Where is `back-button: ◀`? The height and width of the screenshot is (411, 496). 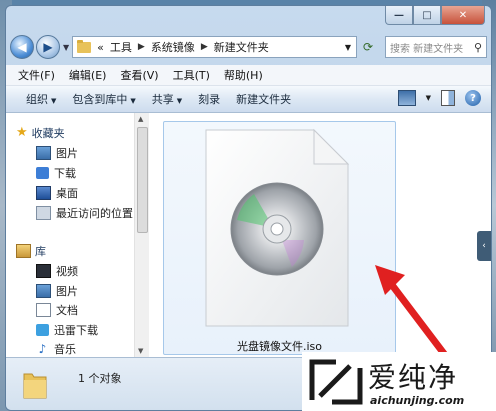 back-button: ◀ is located at coordinates (22, 47).